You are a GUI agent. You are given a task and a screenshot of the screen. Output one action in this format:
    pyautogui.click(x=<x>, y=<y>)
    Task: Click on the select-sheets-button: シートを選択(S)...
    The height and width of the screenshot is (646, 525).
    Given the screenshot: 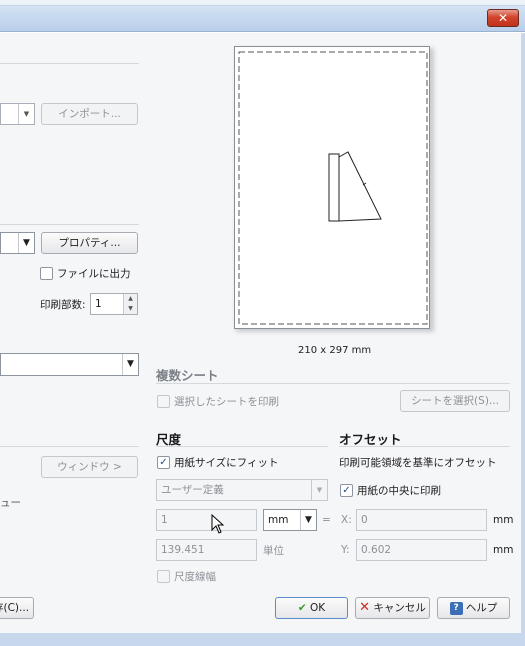 What is the action you would take?
    pyautogui.click(x=455, y=401)
    